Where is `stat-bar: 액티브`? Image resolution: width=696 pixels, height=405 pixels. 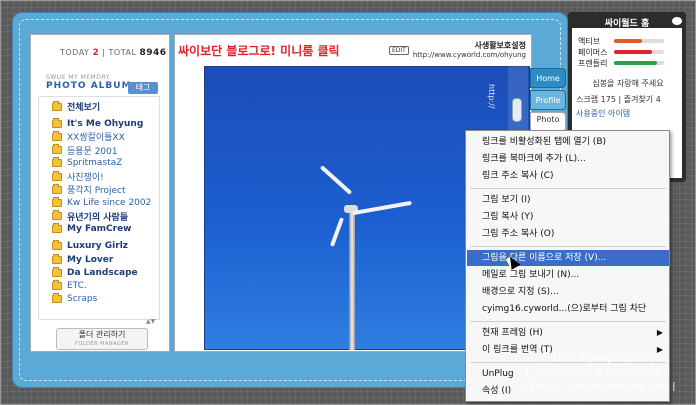
stat-bar: 액티브 is located at coordinates (627, 41).